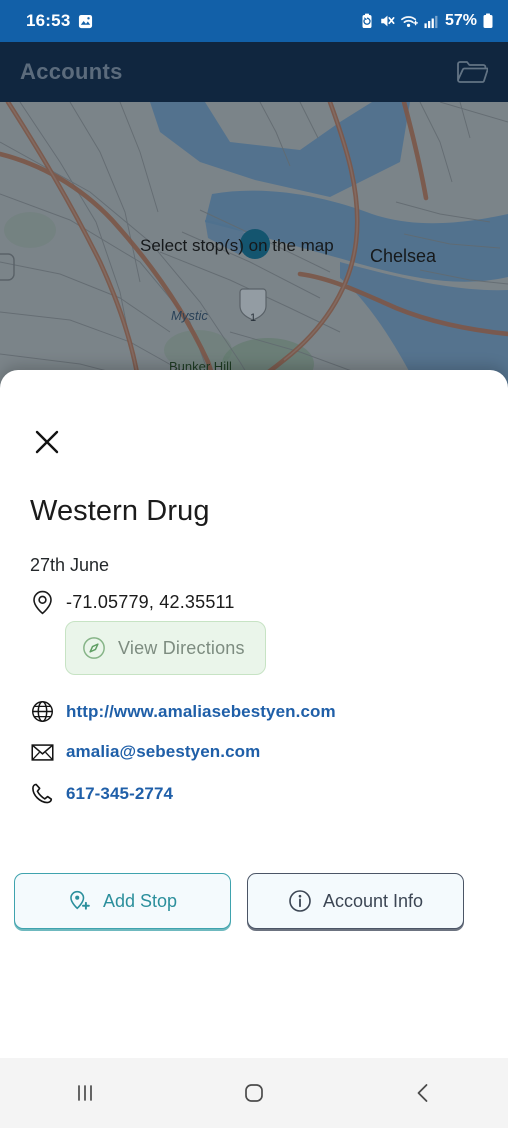 This screenshot has height=1128, width=508. I want to click on folder-icon, so click(472, 72).